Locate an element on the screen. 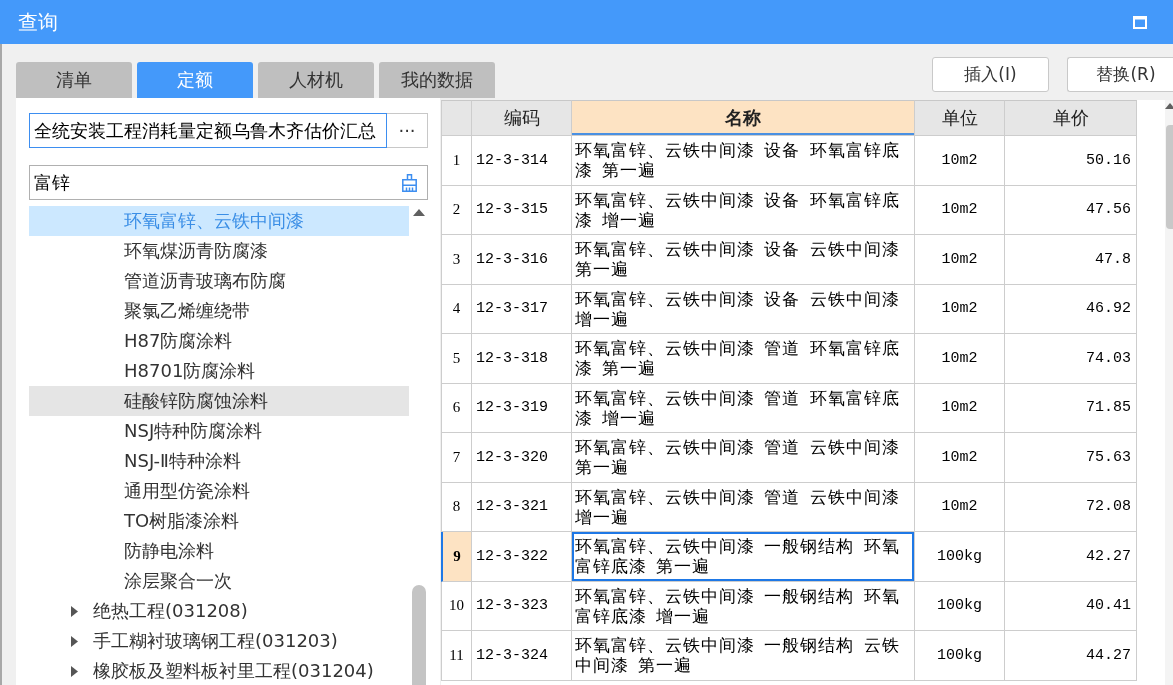 This screenshot has height=685, width=1173. brush-icon is located at coordinates (409, 182).